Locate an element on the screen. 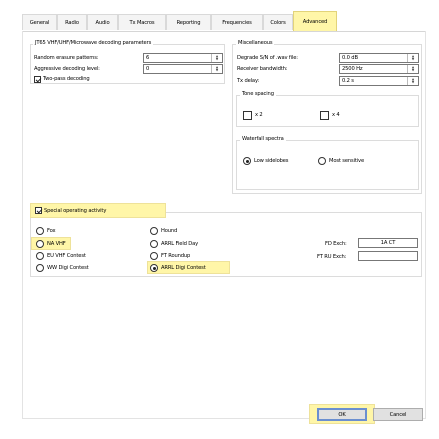 This screenshot has width=439, height=439. tab-colors: Colors is located at coordinates (278, 22).